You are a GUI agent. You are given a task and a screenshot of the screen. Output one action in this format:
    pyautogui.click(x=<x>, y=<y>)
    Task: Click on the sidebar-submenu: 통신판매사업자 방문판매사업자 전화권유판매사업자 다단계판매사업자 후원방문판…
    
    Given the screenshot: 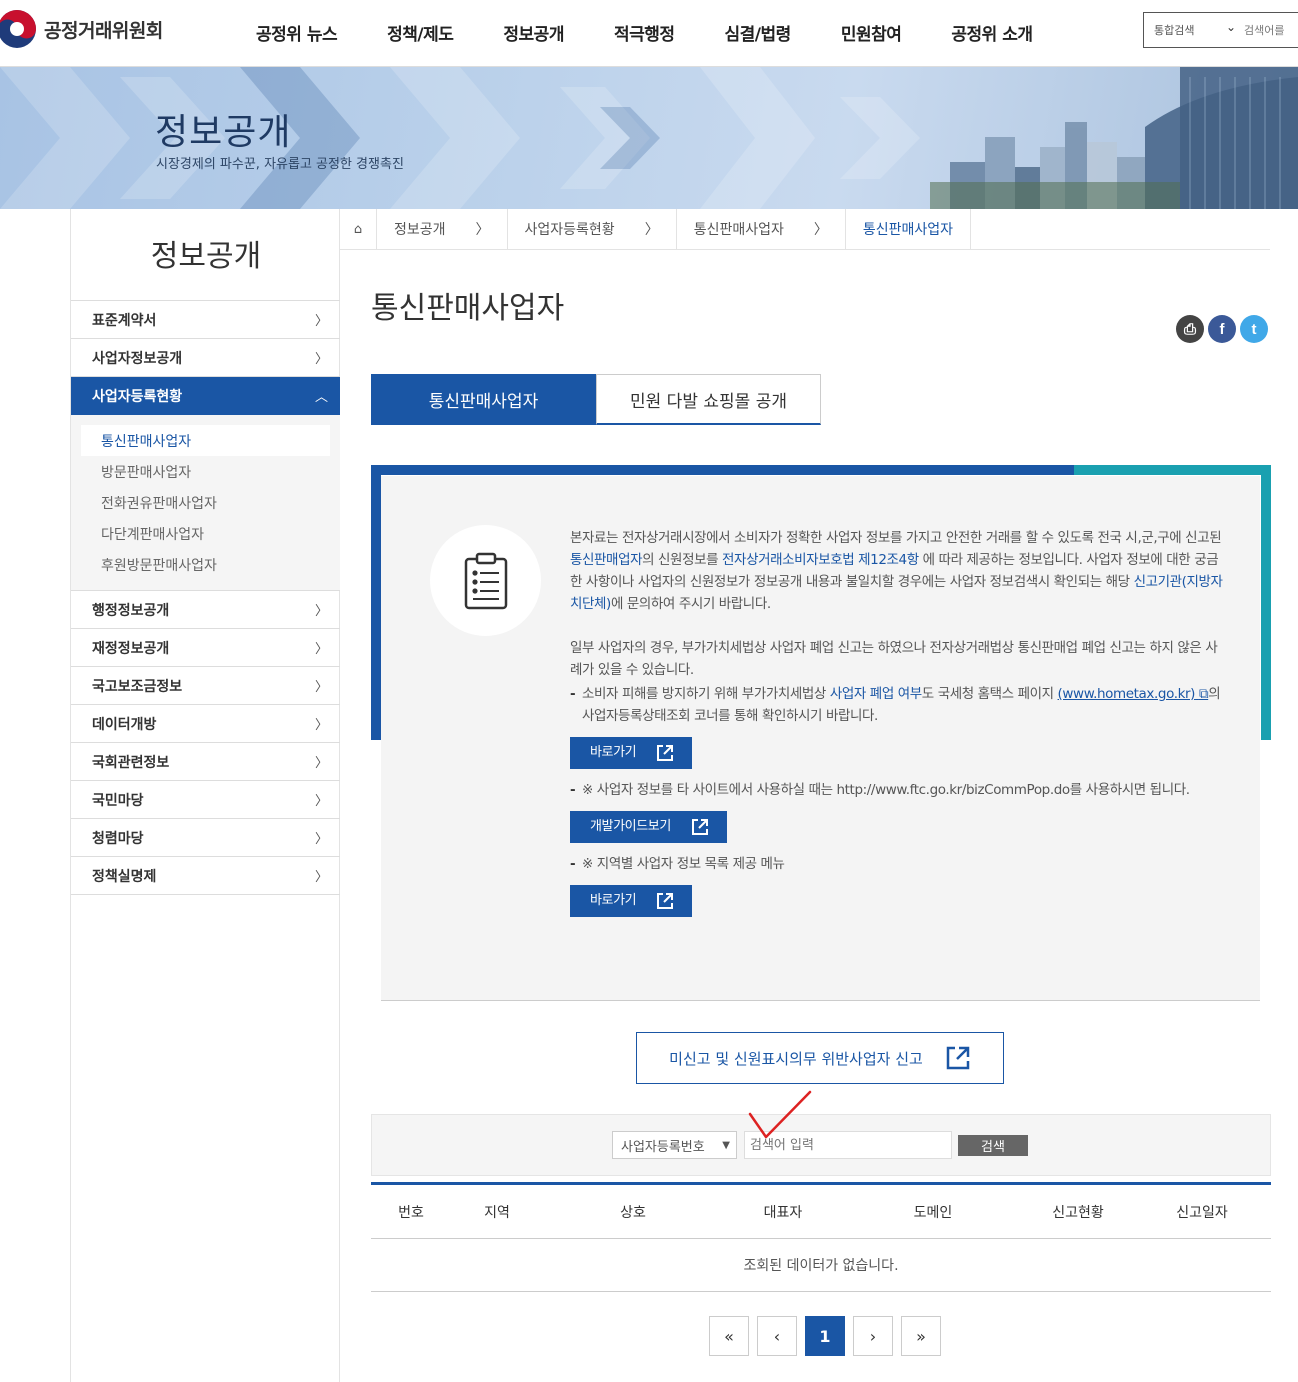 What is the action you would take?
    pyautogui.click(x=205, y=503)
    